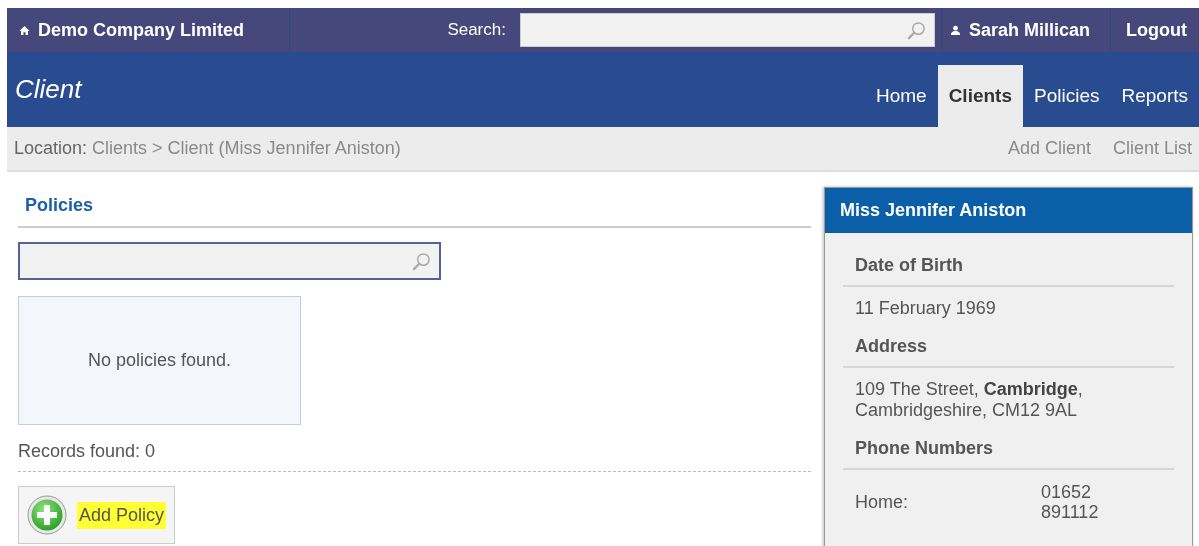  I want to click on add-policy-button: Add Policy, so click(97, 515).